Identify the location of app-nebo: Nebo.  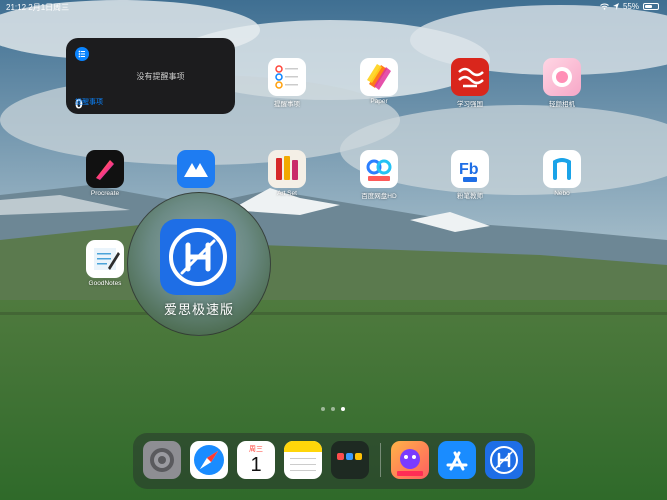
(562, 173).